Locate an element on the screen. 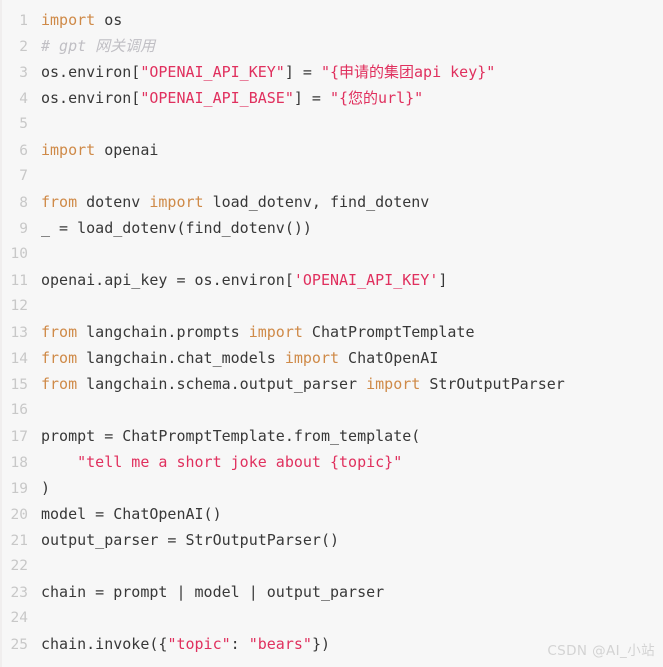 This screenshot has height=667, width=663. code-token-txt: chain = prompt | model | output_parser is located at coordinates (213, 592).